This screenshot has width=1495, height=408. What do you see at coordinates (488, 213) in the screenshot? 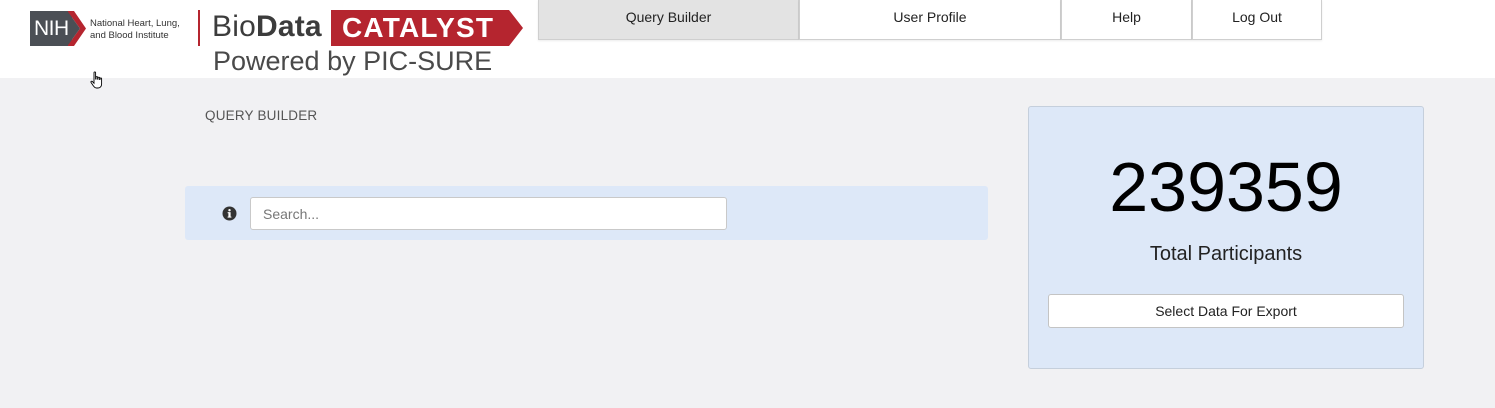
I see `search-input` at bounding box center [488, 213].